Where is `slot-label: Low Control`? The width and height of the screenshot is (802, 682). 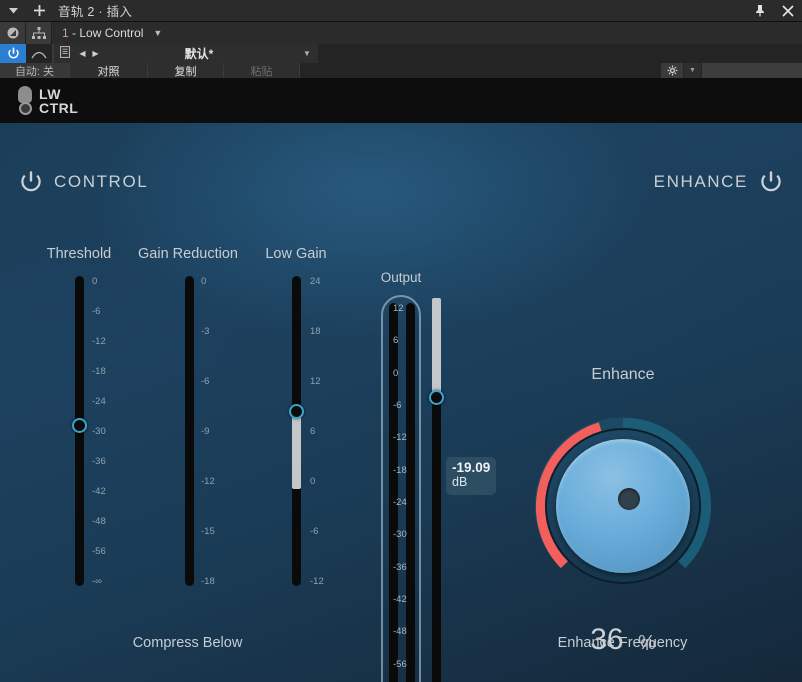
slot-label: Low Control is located at coordinates (111, 33).